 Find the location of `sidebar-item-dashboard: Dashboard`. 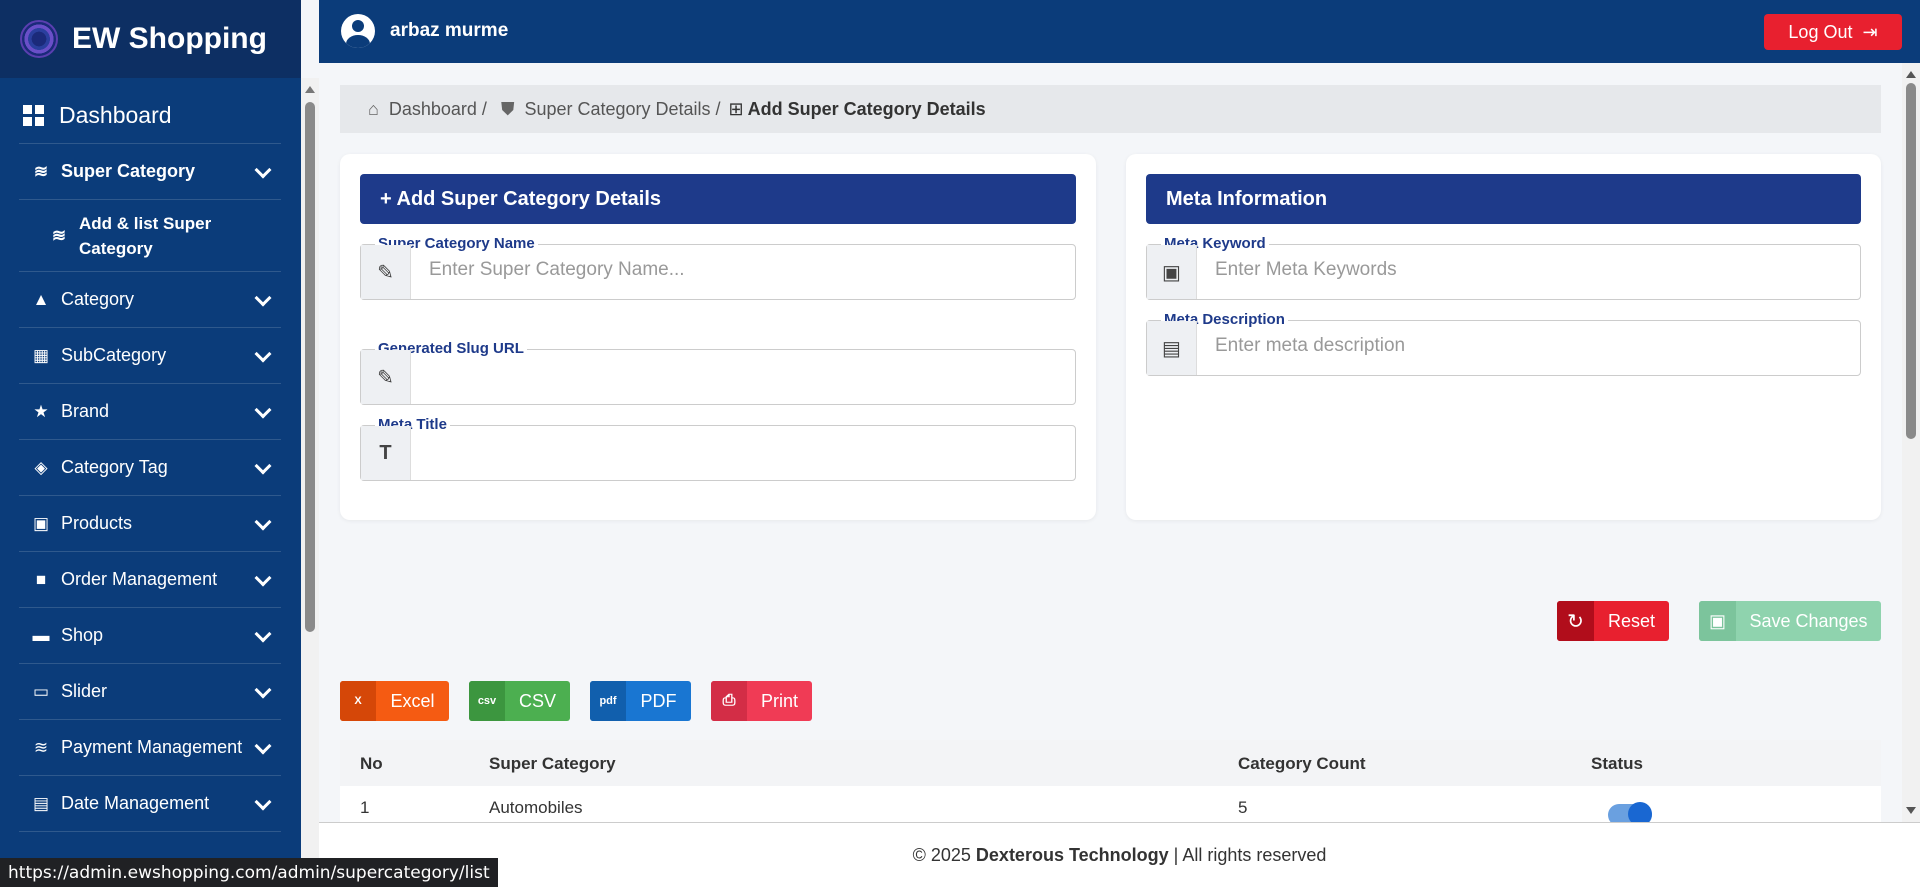

sidebar-item-dashboard: Dashboard is located at coordinates (150, 116).